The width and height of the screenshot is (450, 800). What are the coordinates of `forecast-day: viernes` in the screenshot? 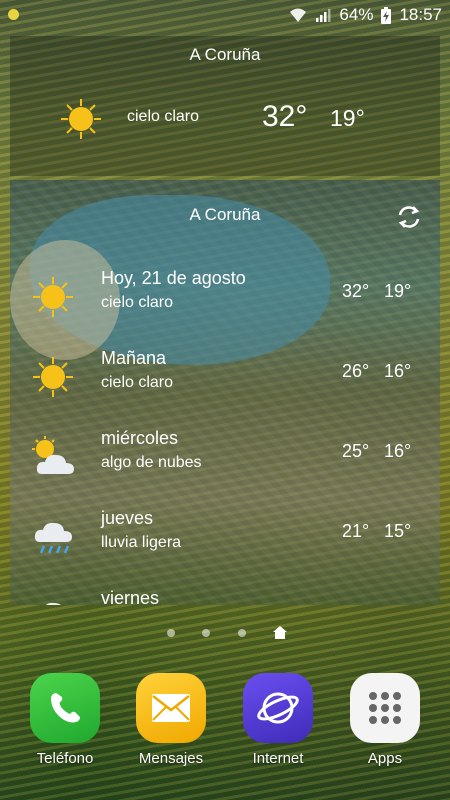 It's located at (130, 596).